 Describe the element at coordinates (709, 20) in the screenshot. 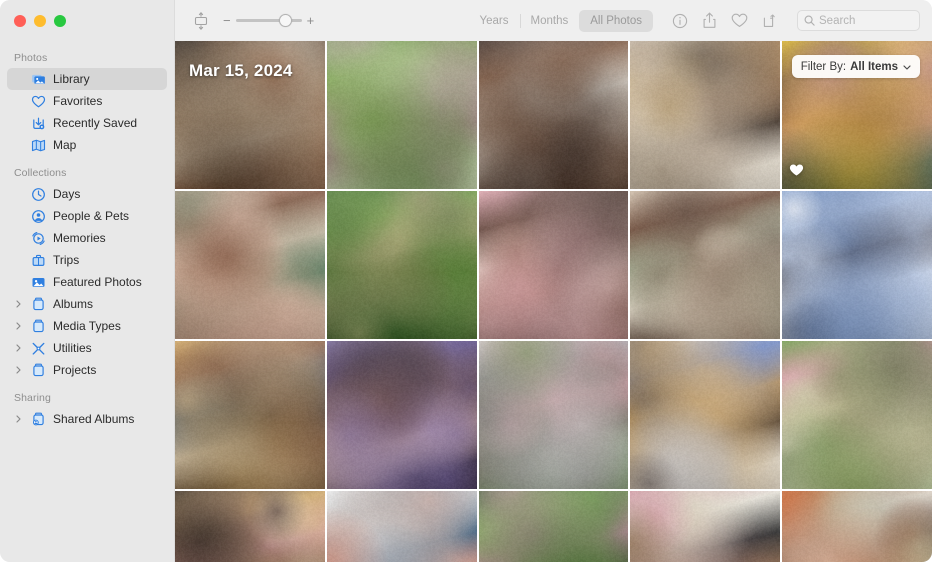

I see `share-icon` at that location.